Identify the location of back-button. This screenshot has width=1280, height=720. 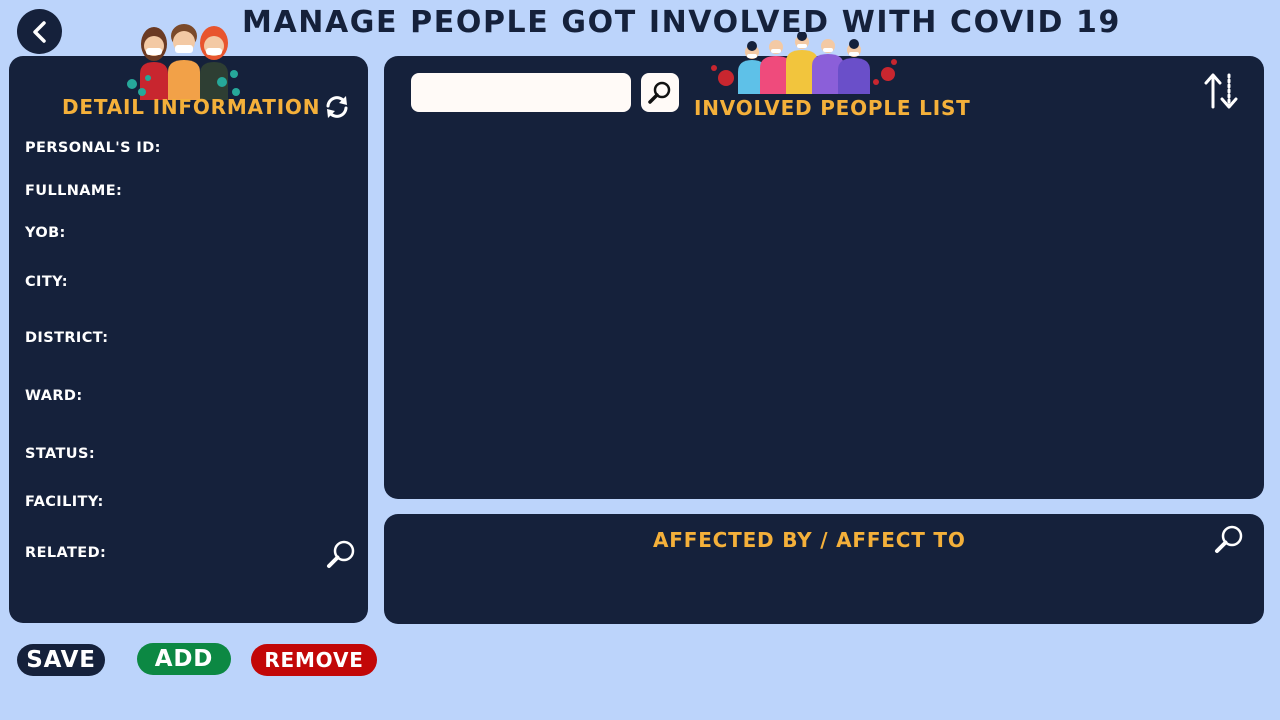
(39, 31).